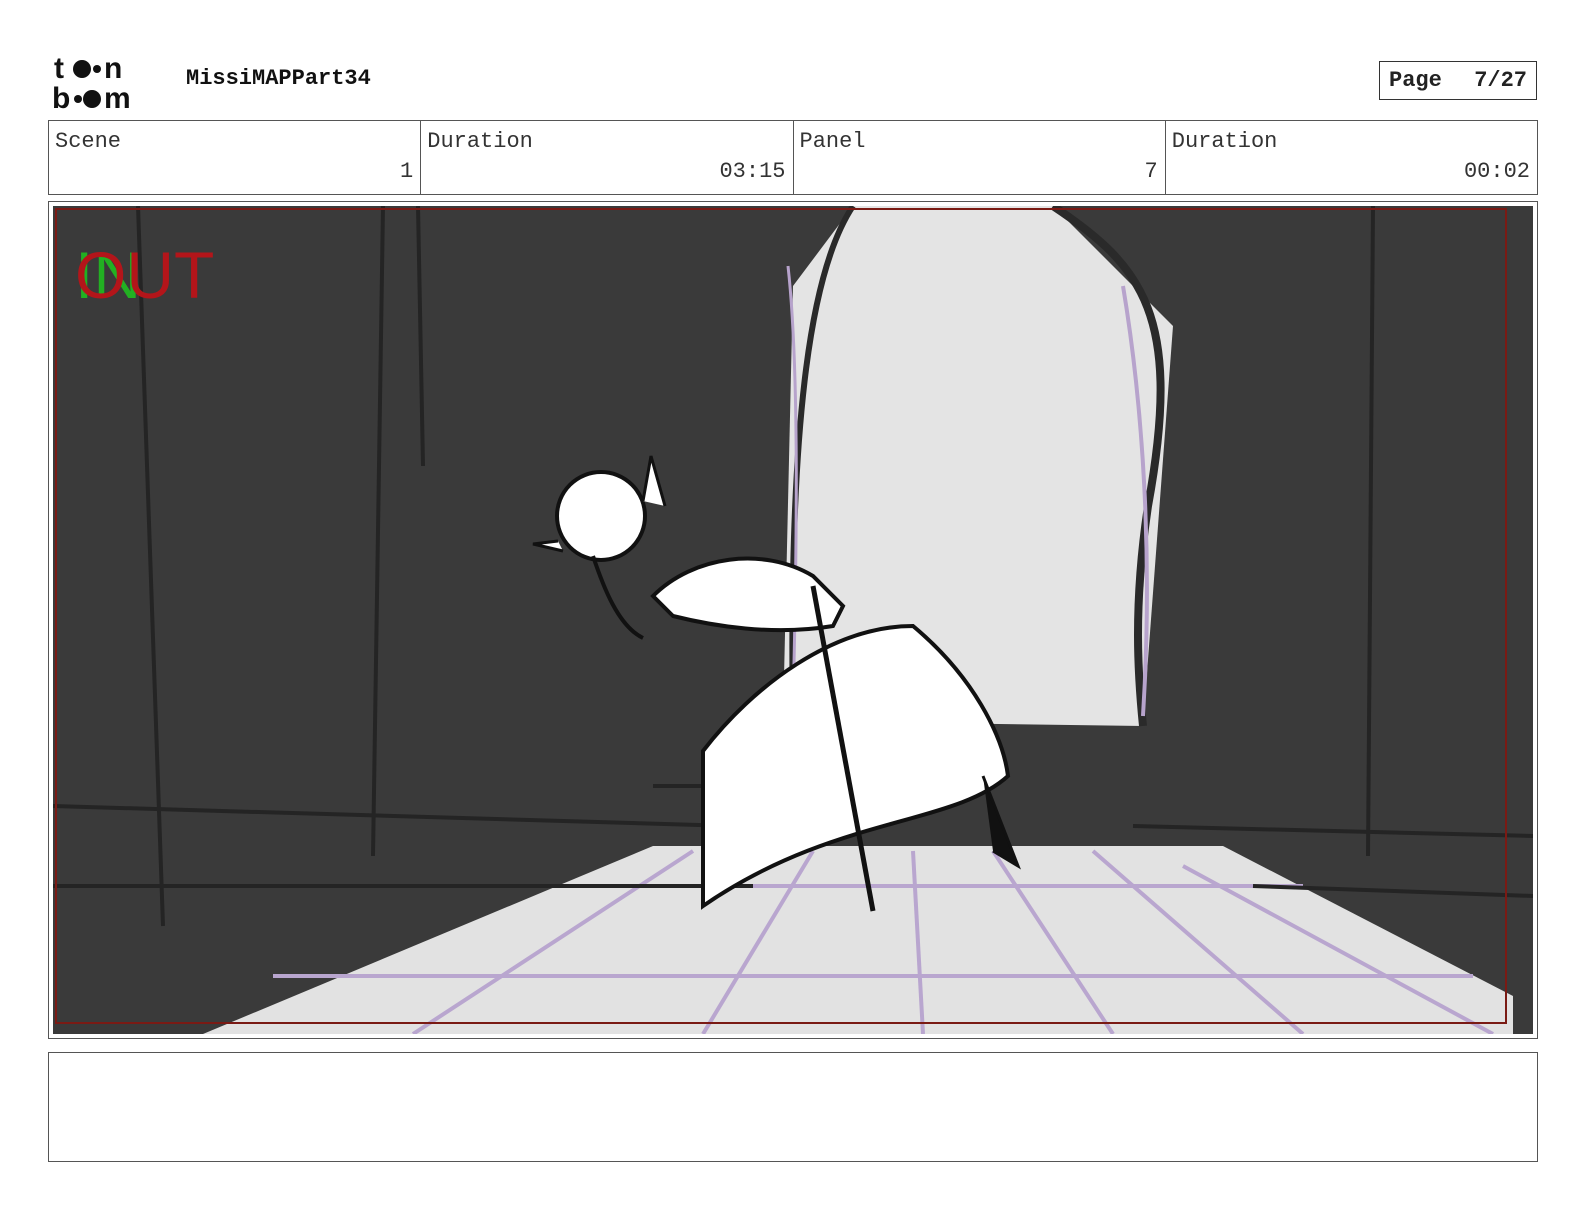 The image size is (1584, 1224). What do you see at coordinates (480, 141) in the screenshot?
I see `scene-duration-label: Duration` at bounding box center [480, 141].